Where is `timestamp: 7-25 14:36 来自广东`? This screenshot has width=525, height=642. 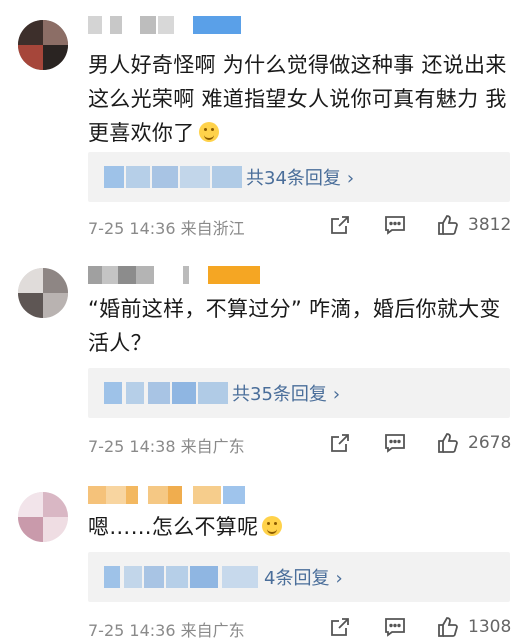
timestamp: 7-25 14:36 来自广东 is located at coordinates (166, 630).